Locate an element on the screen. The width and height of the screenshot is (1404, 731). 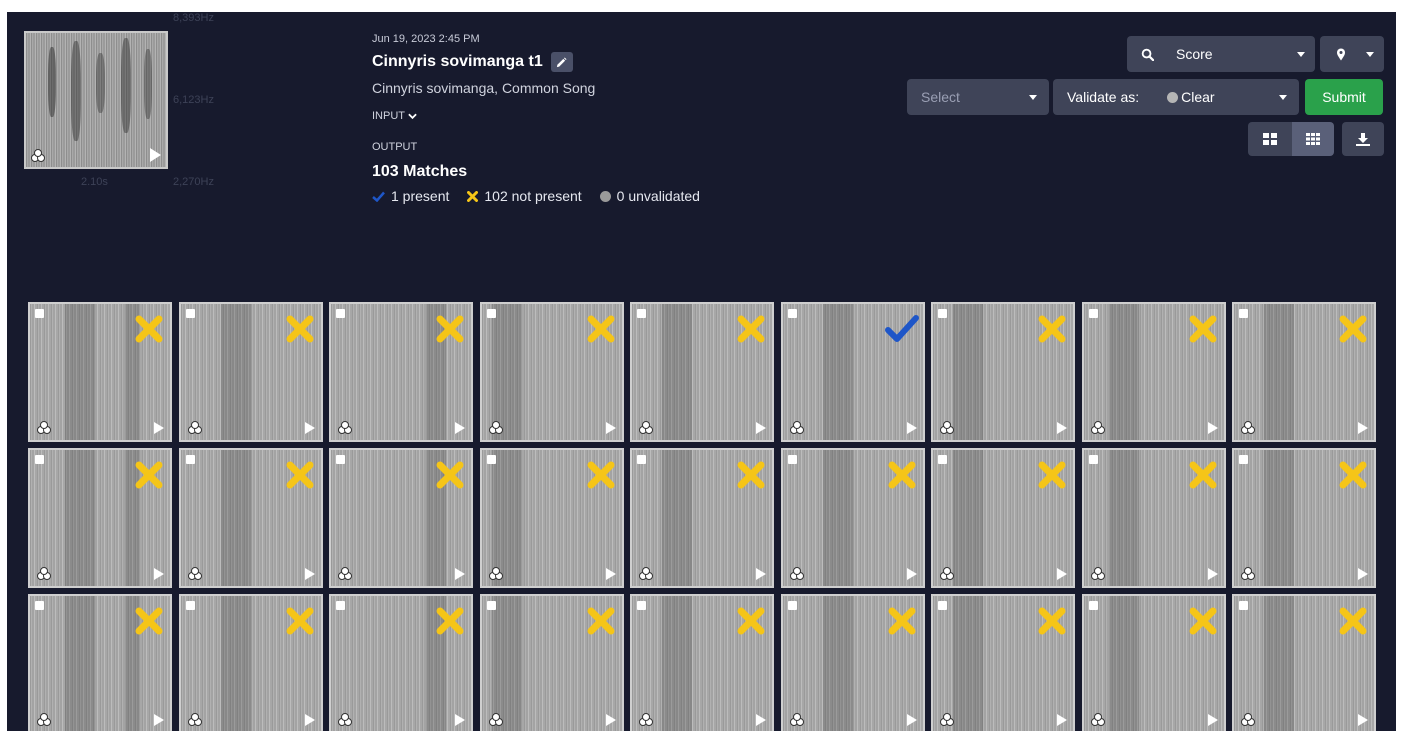
recording-thumbnail is located at coordinates (96, 100).